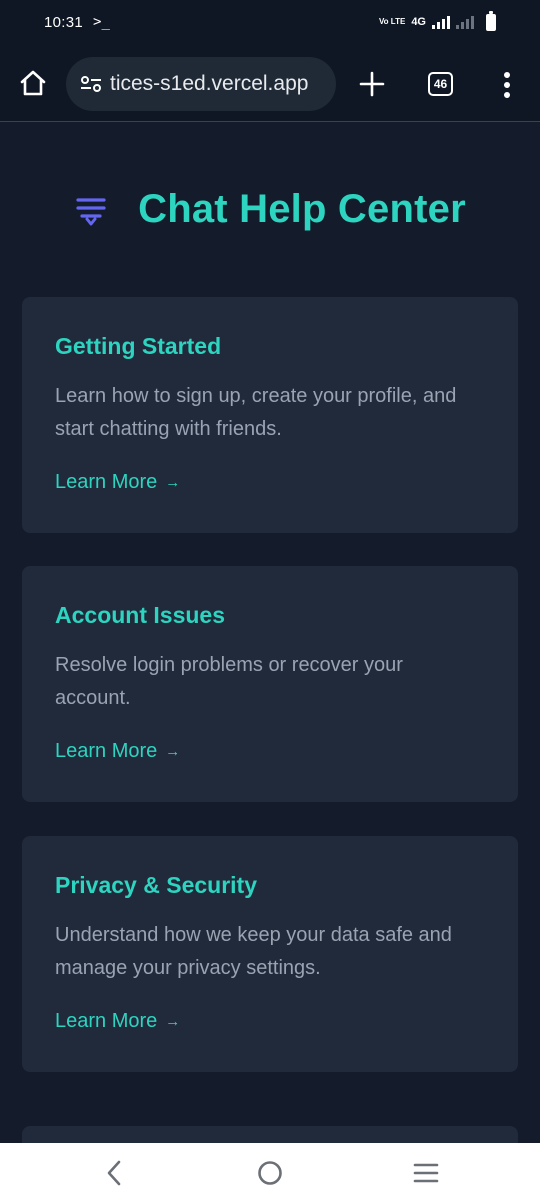 This screenshot has width=540, height=1202. Describe the element at coordinates (91, 212) in the screenshot. I see `filter-lines-icon` at that location.